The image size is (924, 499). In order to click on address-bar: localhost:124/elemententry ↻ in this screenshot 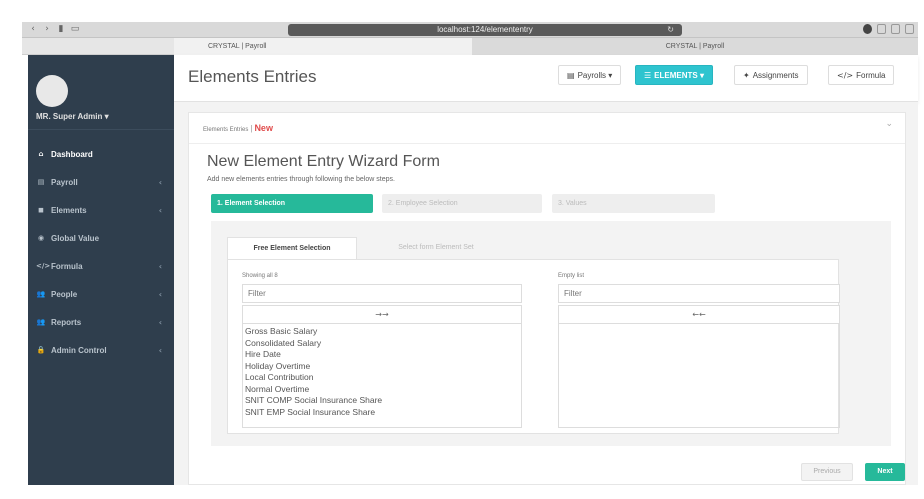, I will do `click(485, 30)`.